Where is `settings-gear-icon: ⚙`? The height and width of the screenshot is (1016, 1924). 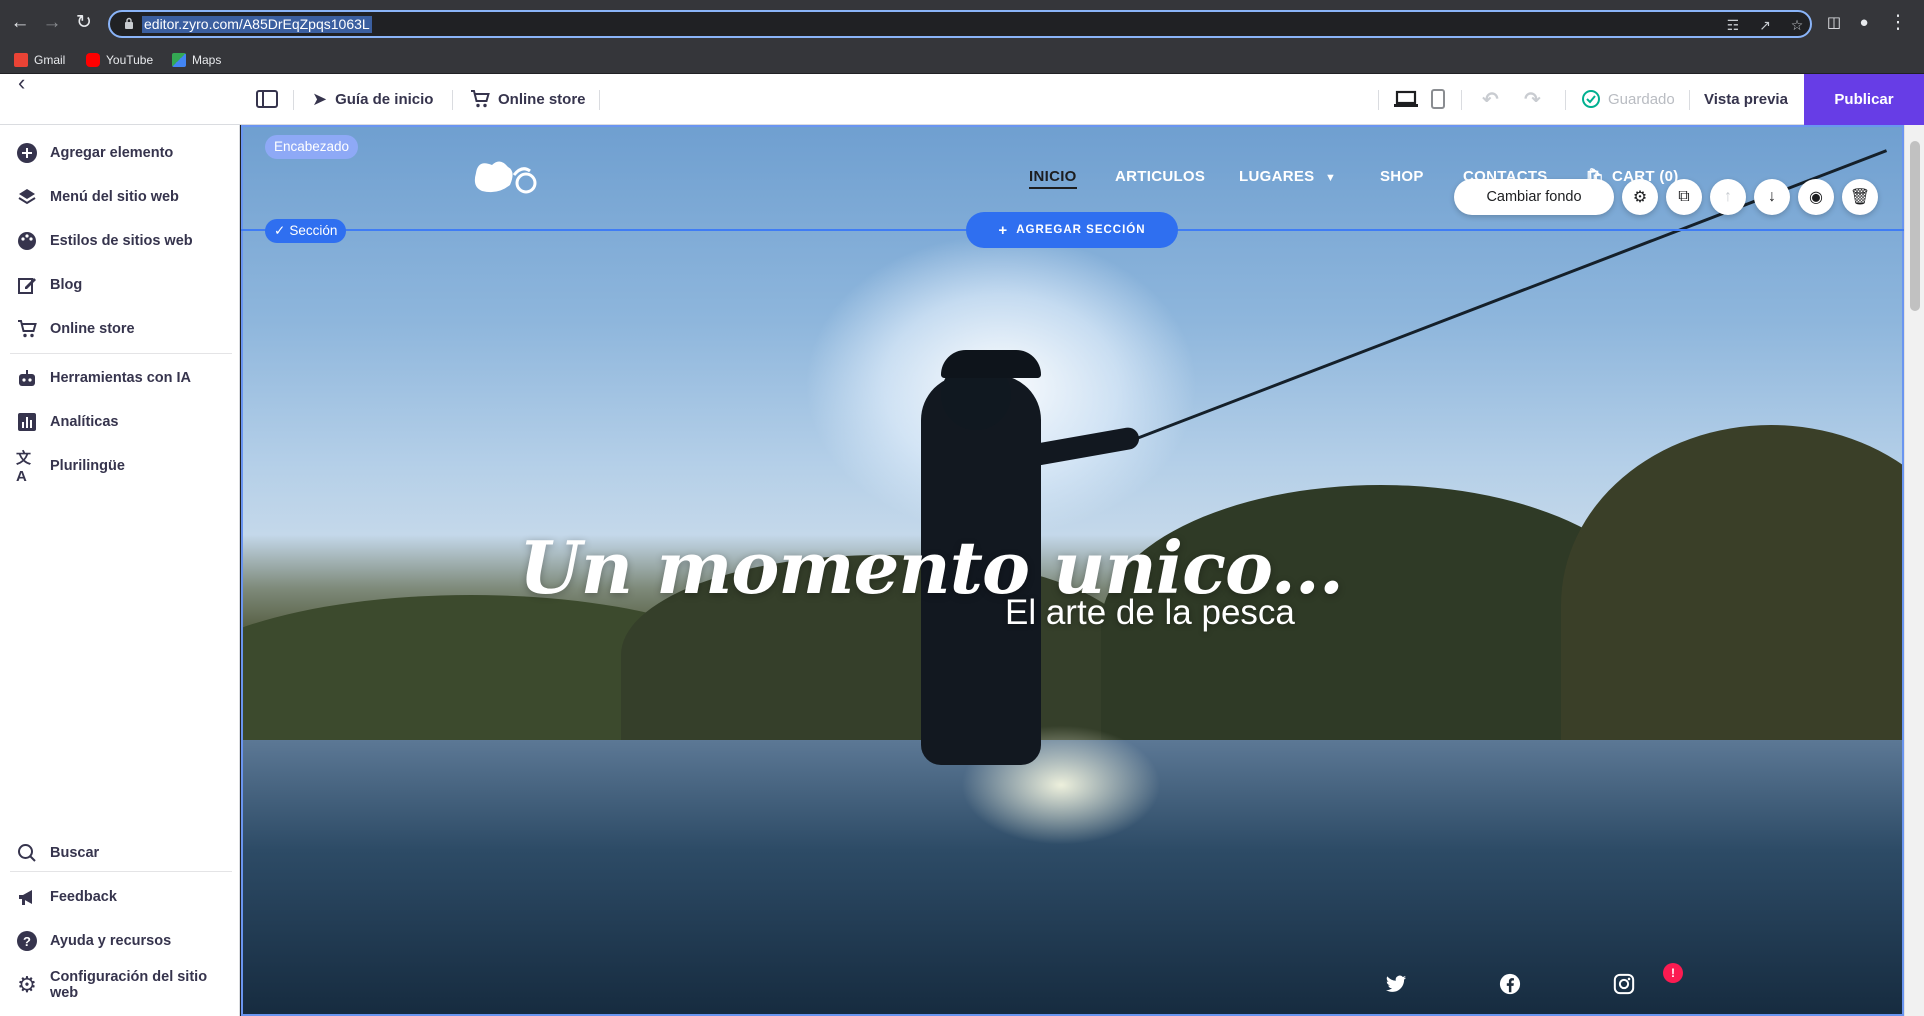
settings-gear-icon: ⚙ is located at coordinates (1640, 197).